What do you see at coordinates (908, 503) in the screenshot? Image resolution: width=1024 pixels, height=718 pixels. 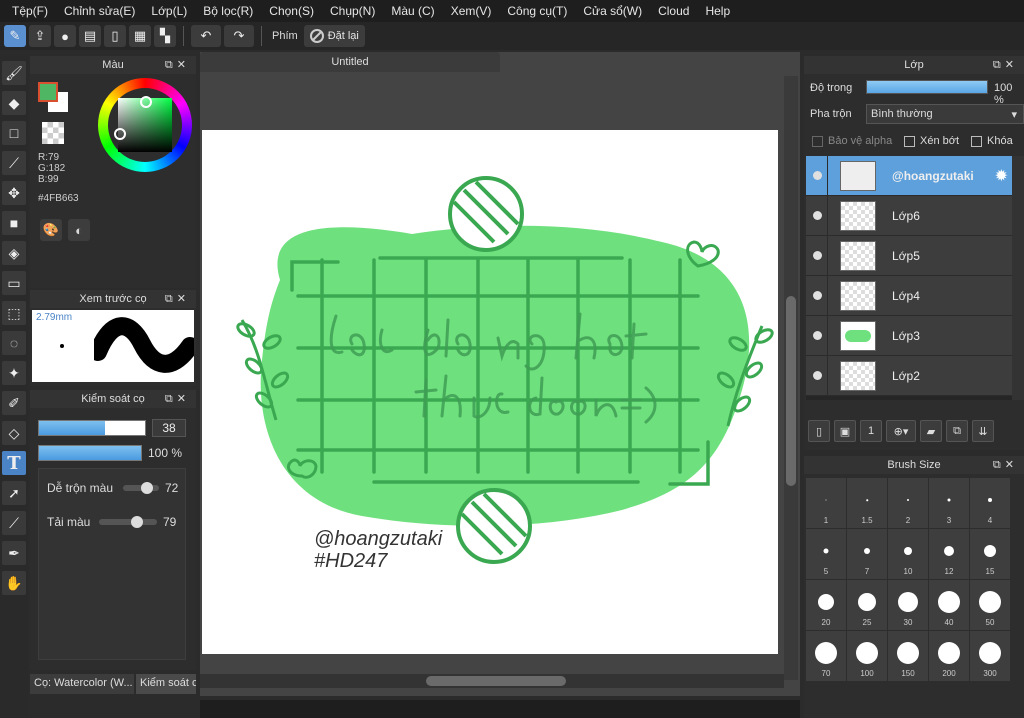 I see `brush-size-cell: 2` at bounding box center [908, 503].